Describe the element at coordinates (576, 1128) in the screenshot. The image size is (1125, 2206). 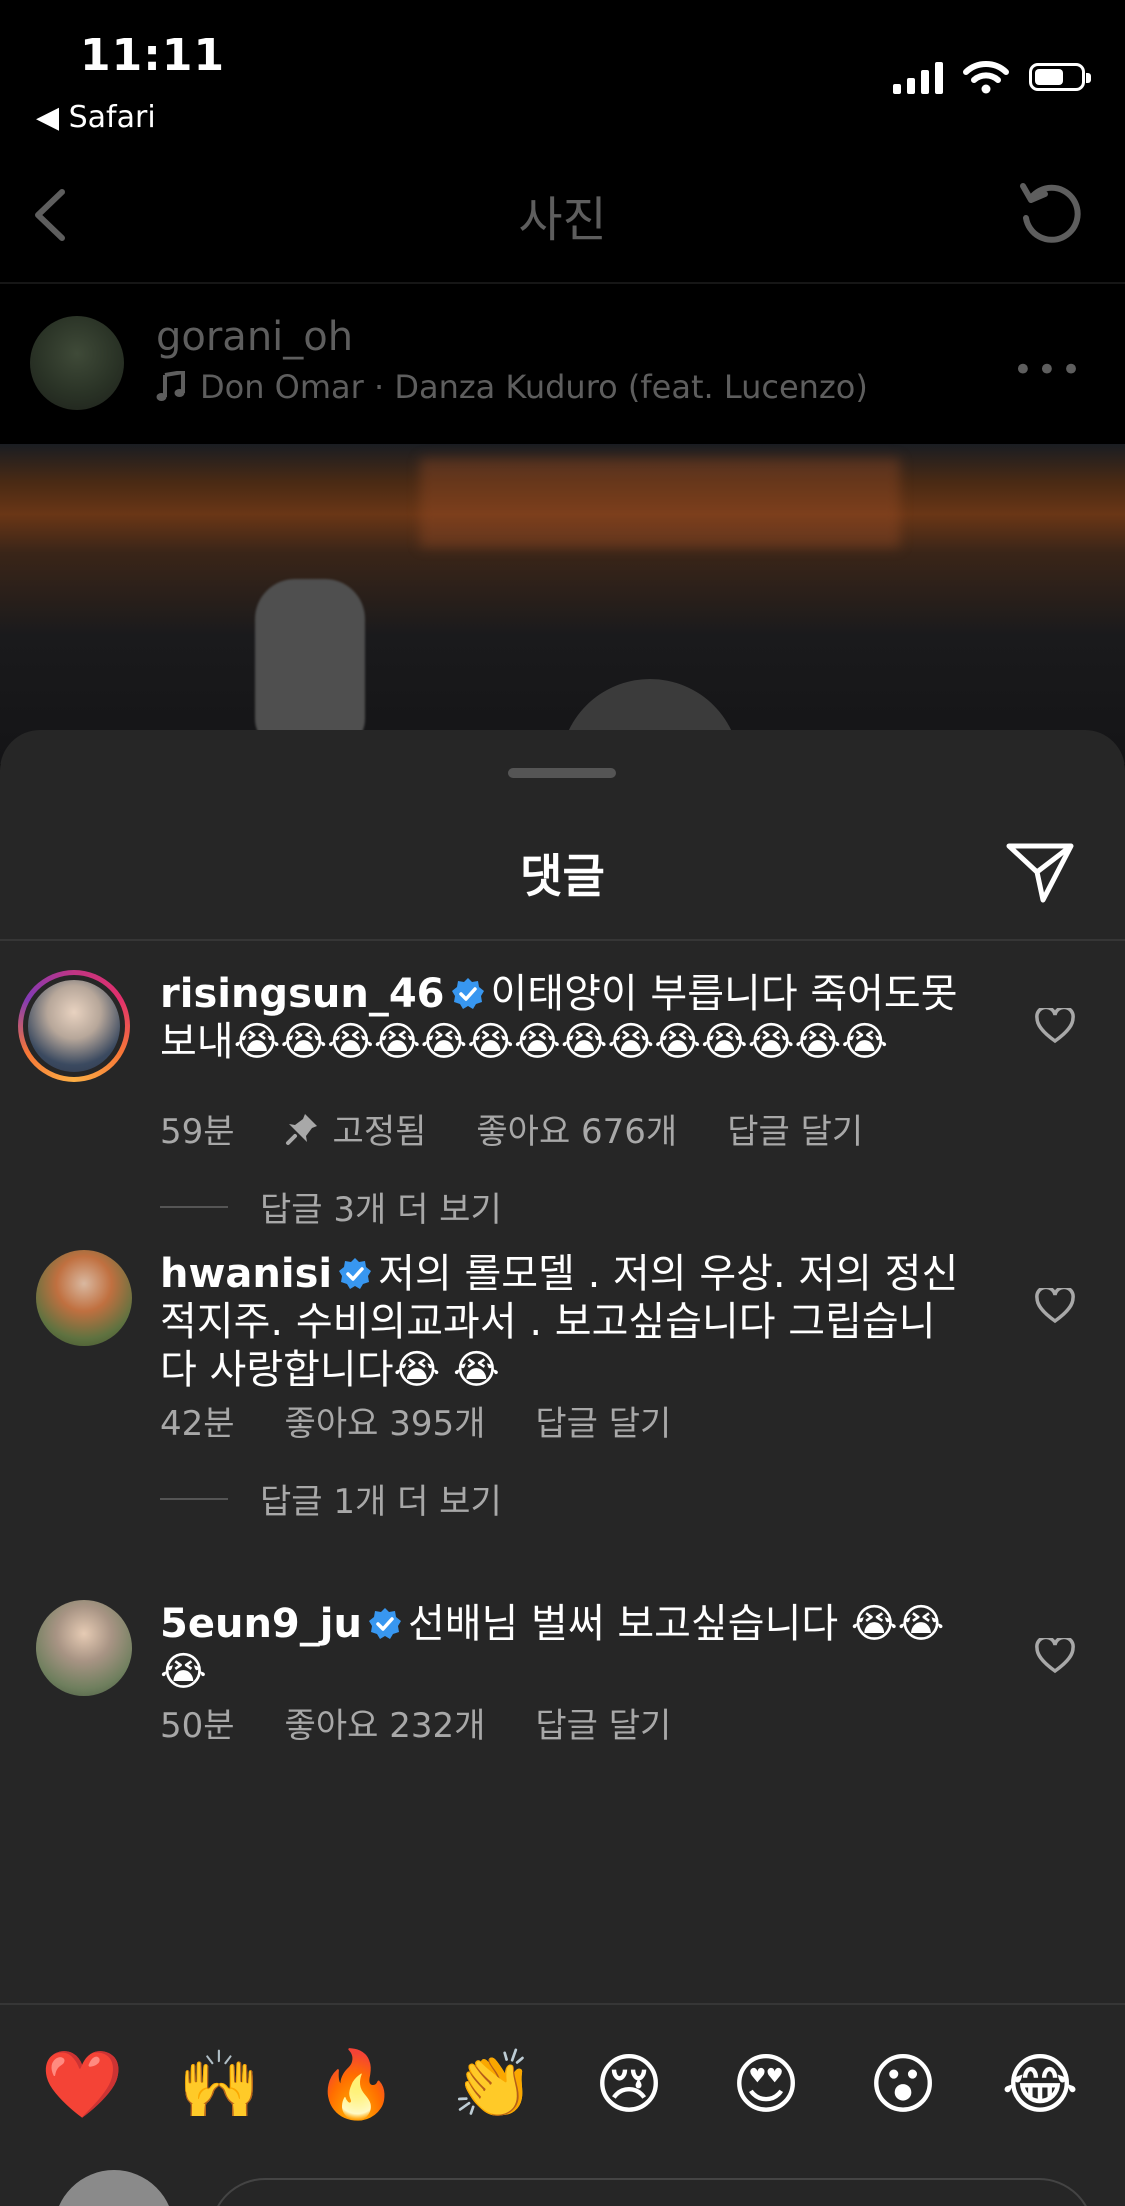
I see `comment-likes: 좋아요 676개` at that location.